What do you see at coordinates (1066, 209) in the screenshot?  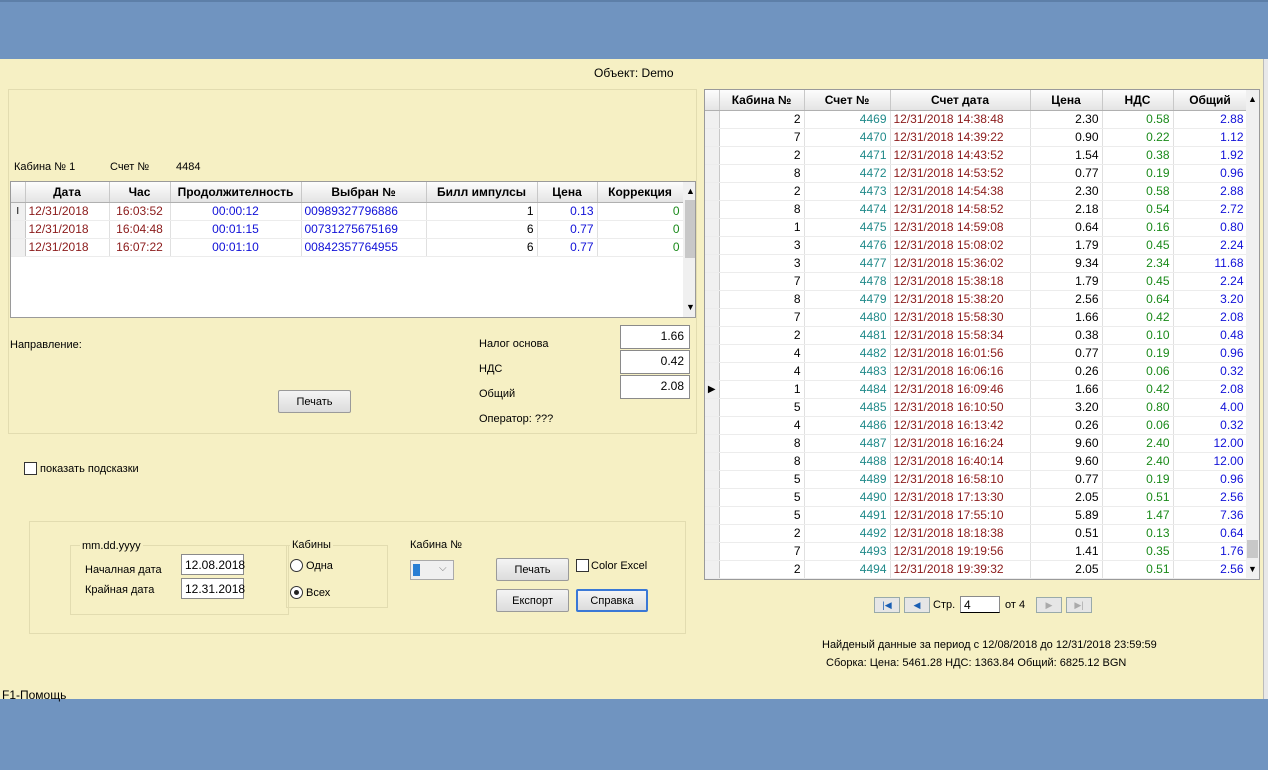 I see `bill-cell: 2.18` at bounding box center [1066, 209].